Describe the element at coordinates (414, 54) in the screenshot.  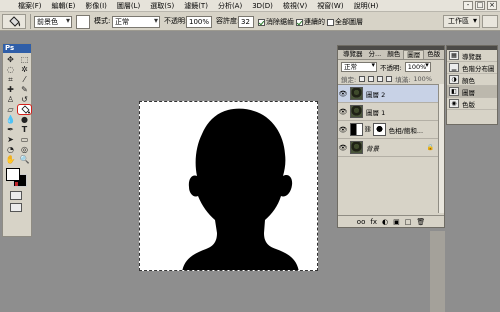
I see `tab-layers: 圖層` at that location.